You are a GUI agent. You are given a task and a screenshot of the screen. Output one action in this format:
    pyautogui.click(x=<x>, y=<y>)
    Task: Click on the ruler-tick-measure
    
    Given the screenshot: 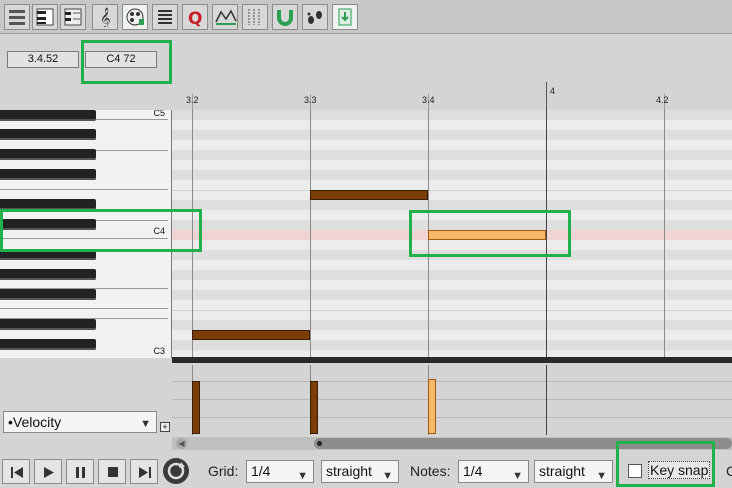 What is the action you would take?
    pyautogui.click(x=546, y=96)
    